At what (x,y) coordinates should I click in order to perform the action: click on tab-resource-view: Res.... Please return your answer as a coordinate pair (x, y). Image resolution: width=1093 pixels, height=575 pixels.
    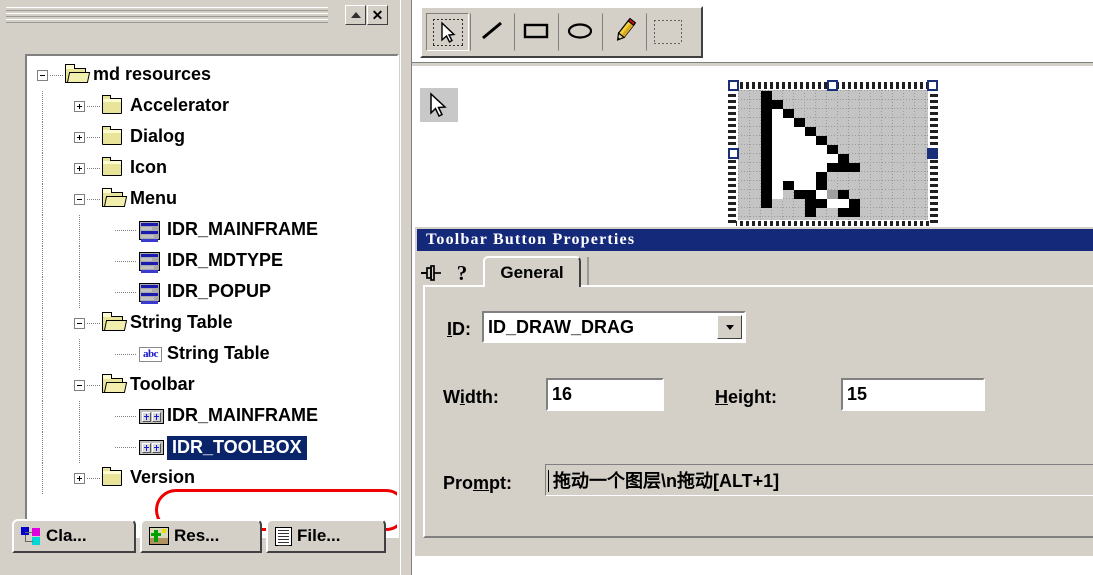
    Looking at the image, I should click on (201, 536).